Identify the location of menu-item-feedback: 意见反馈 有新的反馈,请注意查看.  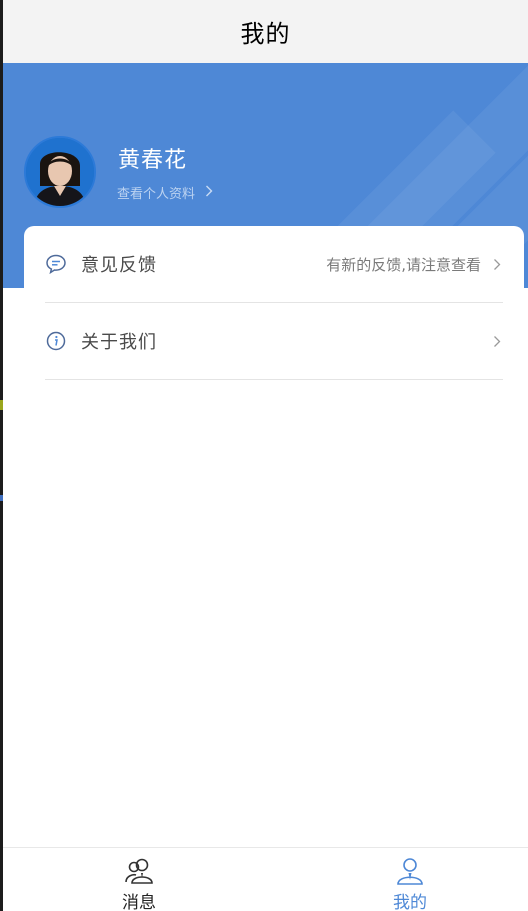
(274, 264).